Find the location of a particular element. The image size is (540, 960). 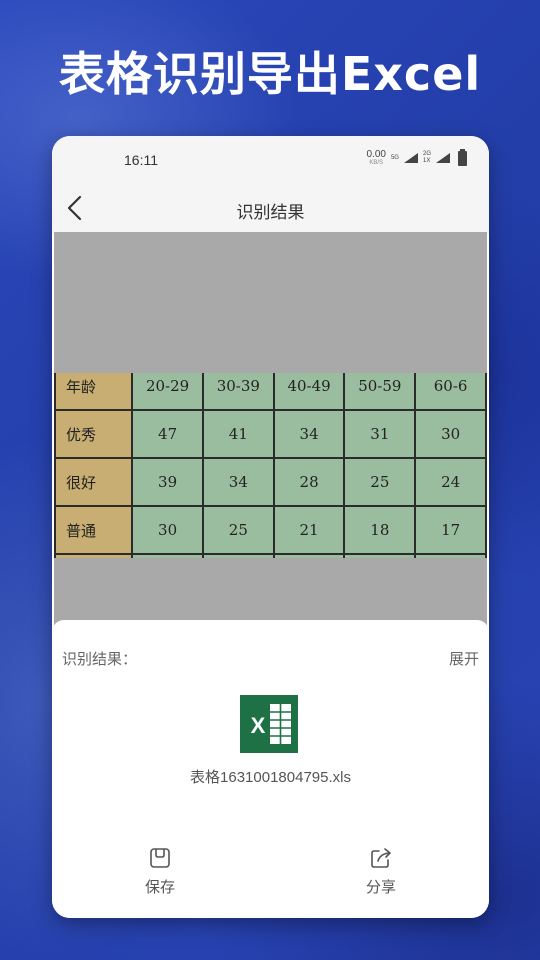

net-speed-value: 0.00 is located at coordinates (376, 154).